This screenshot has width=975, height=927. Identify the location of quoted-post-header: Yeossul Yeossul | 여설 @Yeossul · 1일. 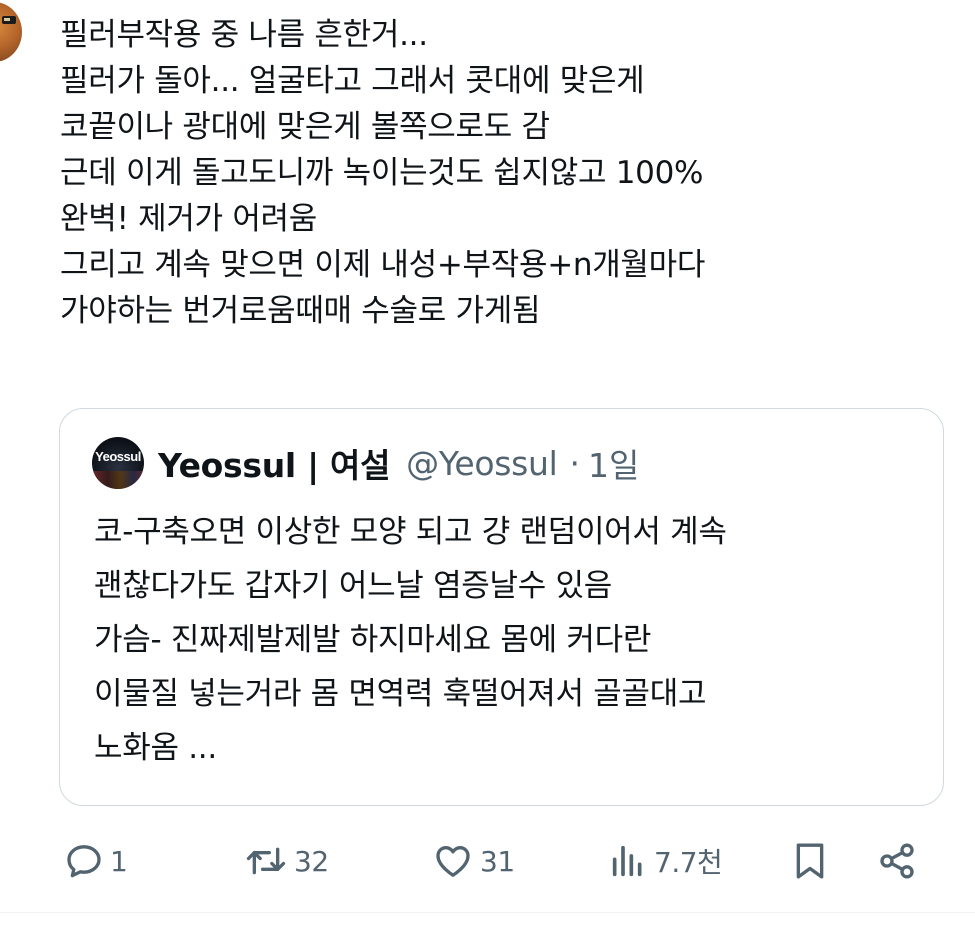
(365, 463).